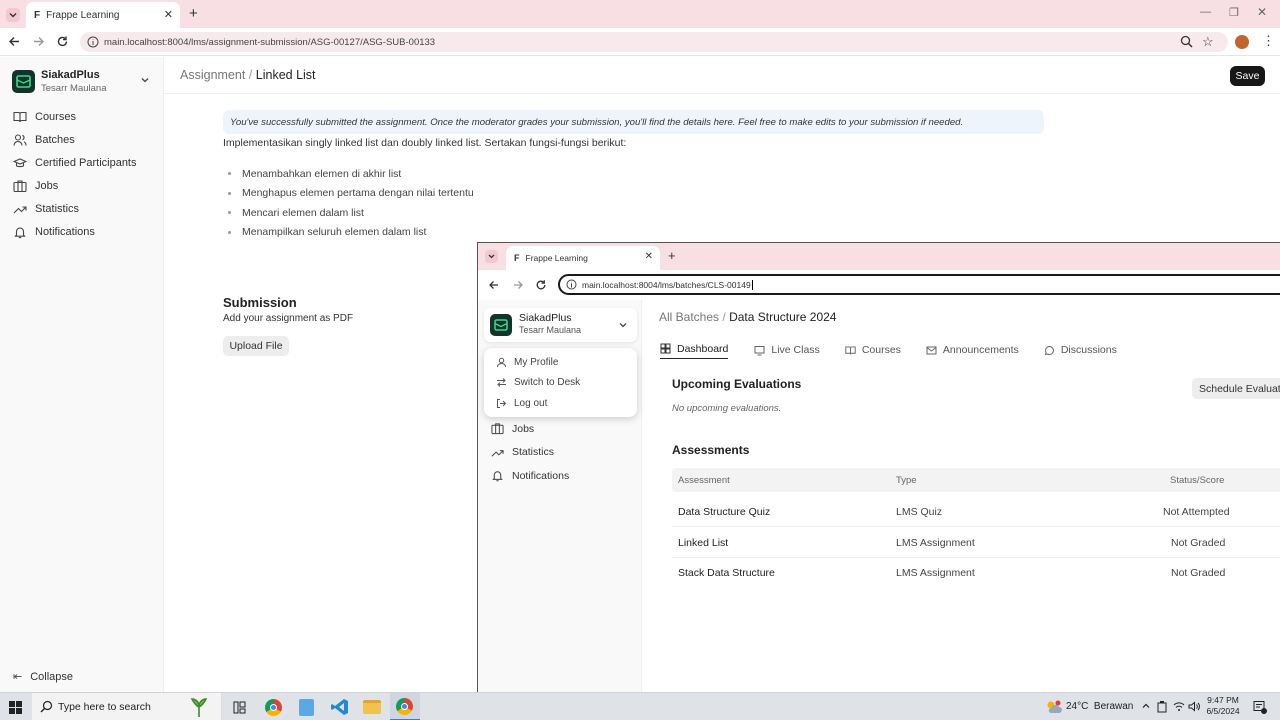 Image resolution: width=1280 pixels, height=720 pixels. I want to click on weather-text: 24°C Berawan, so click(1099, 706).